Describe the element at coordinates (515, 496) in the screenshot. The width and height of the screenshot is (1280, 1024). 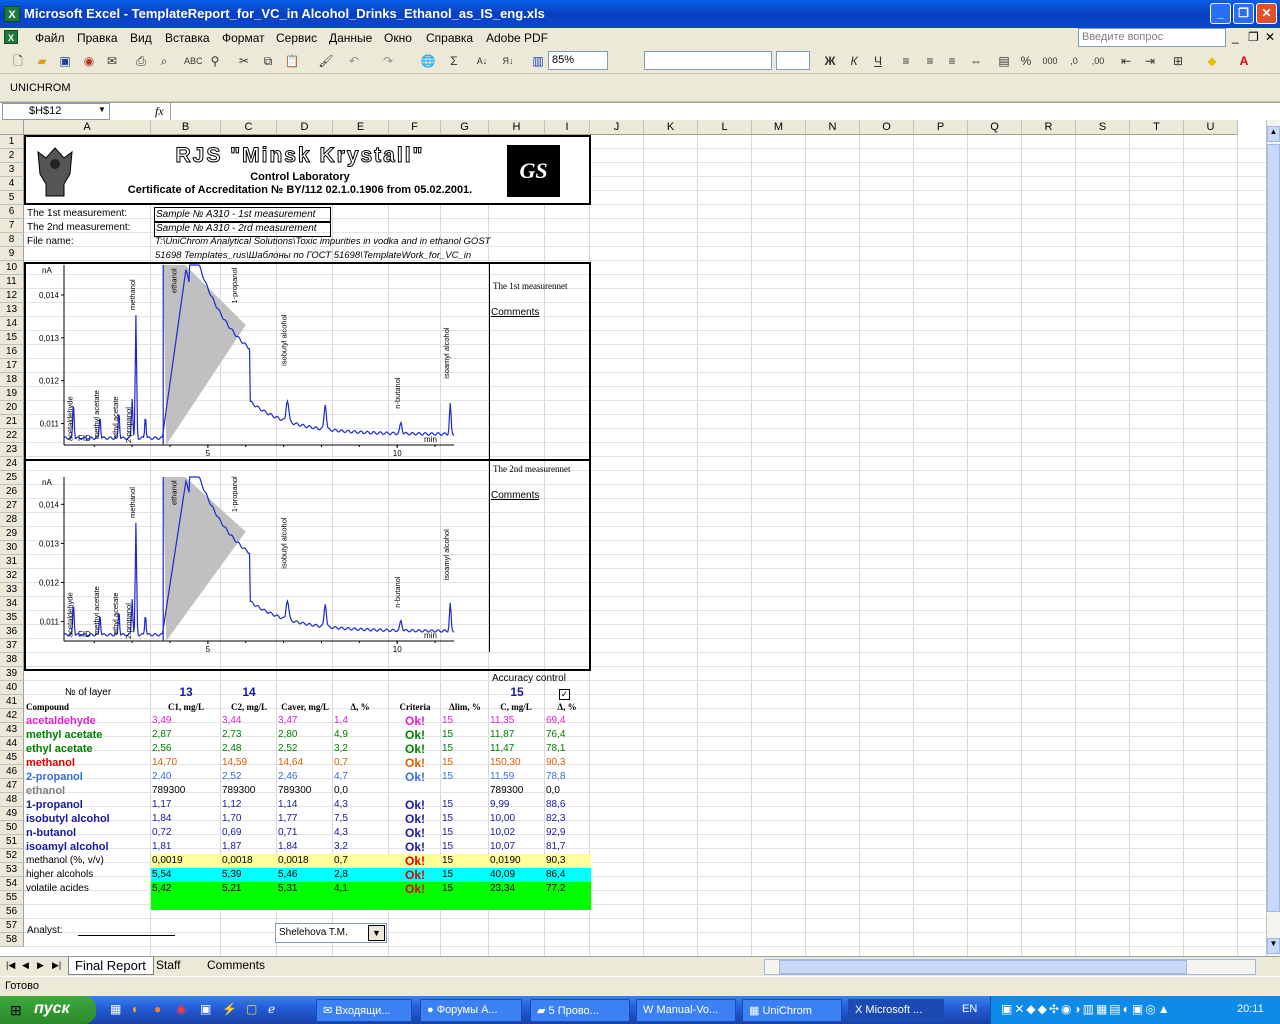
I see `chart2-comments-link: Comments` at that location.